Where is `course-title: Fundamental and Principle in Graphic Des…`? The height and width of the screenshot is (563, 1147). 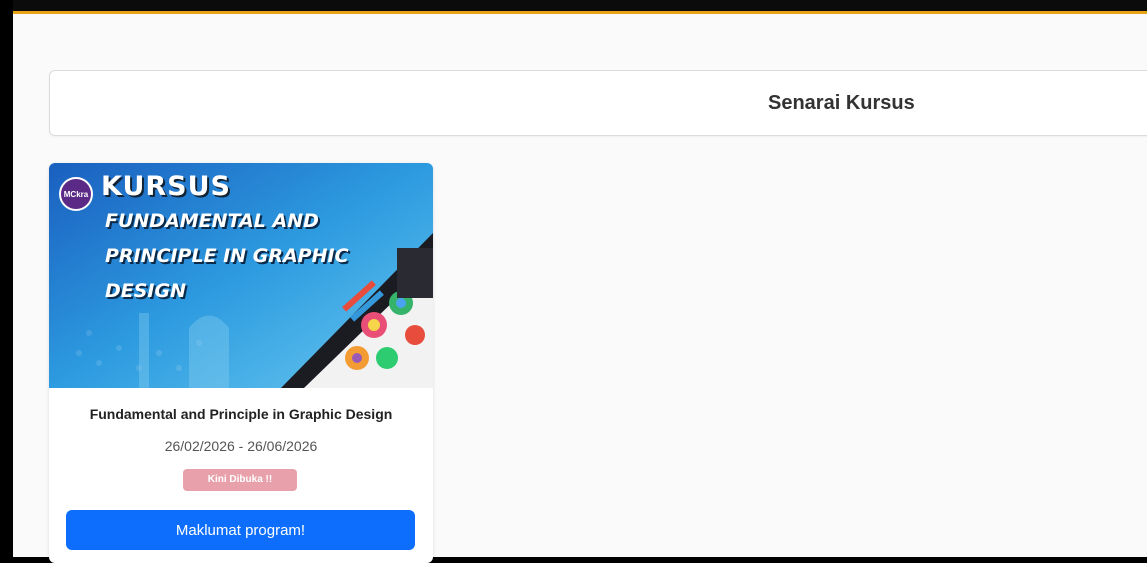 course-title: Fundamental and Principle in Graphic Des… is located at coordinates (241, 414).